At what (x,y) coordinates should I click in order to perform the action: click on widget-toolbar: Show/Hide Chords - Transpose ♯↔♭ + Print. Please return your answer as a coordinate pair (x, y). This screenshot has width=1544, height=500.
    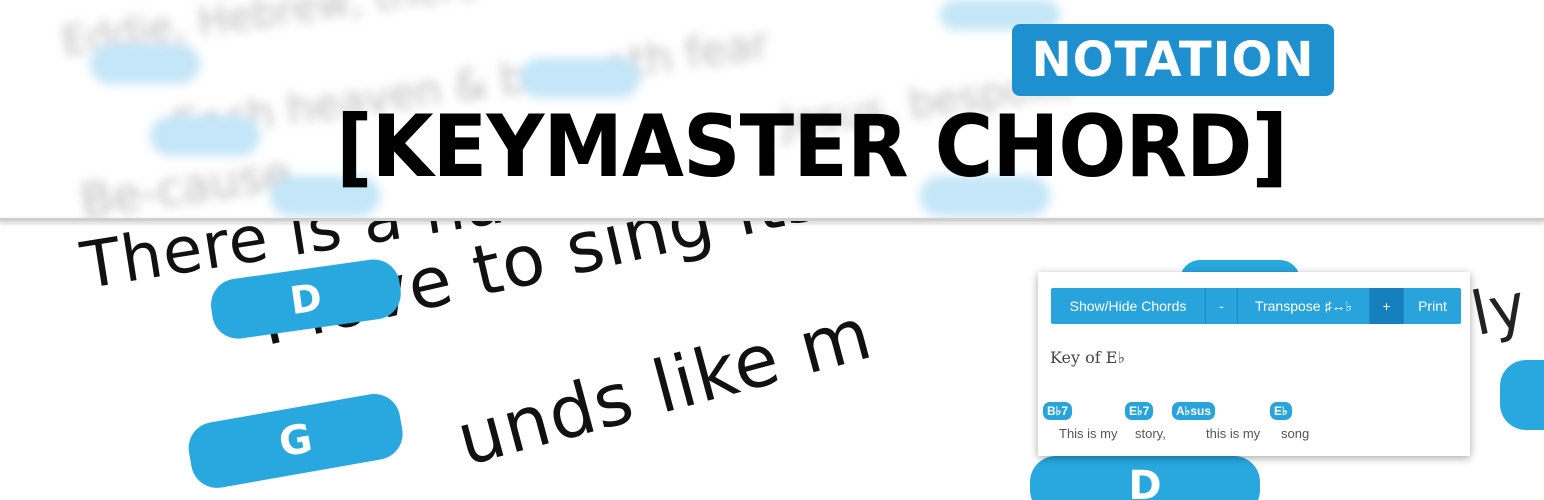
    Looking at the image, I should click on (1256, 306).